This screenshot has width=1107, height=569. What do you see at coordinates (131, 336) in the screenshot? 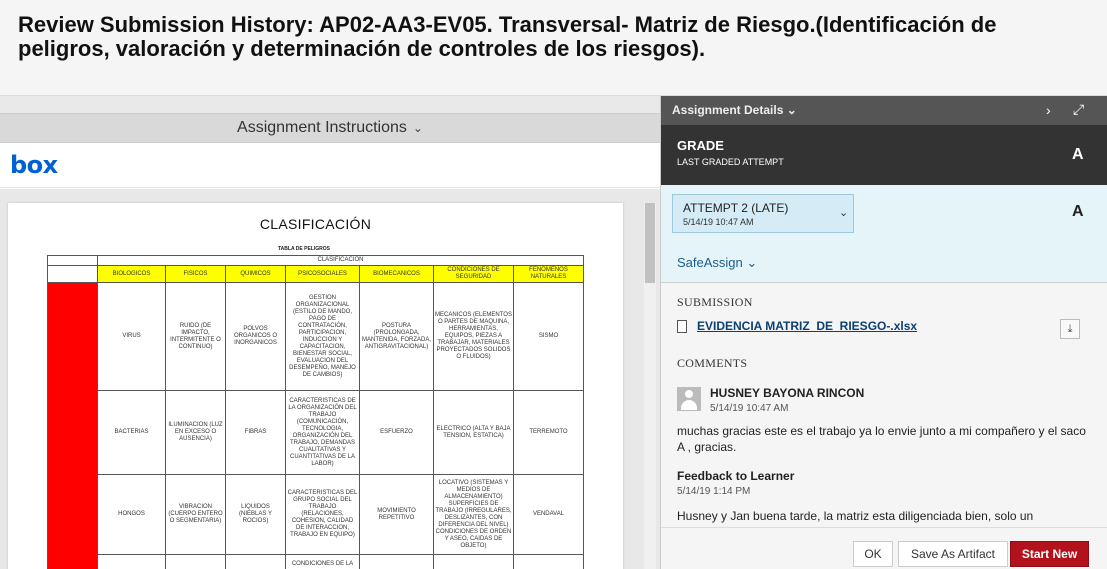
I see `table-cell: VIRUS` at bounding box center [131, 336].